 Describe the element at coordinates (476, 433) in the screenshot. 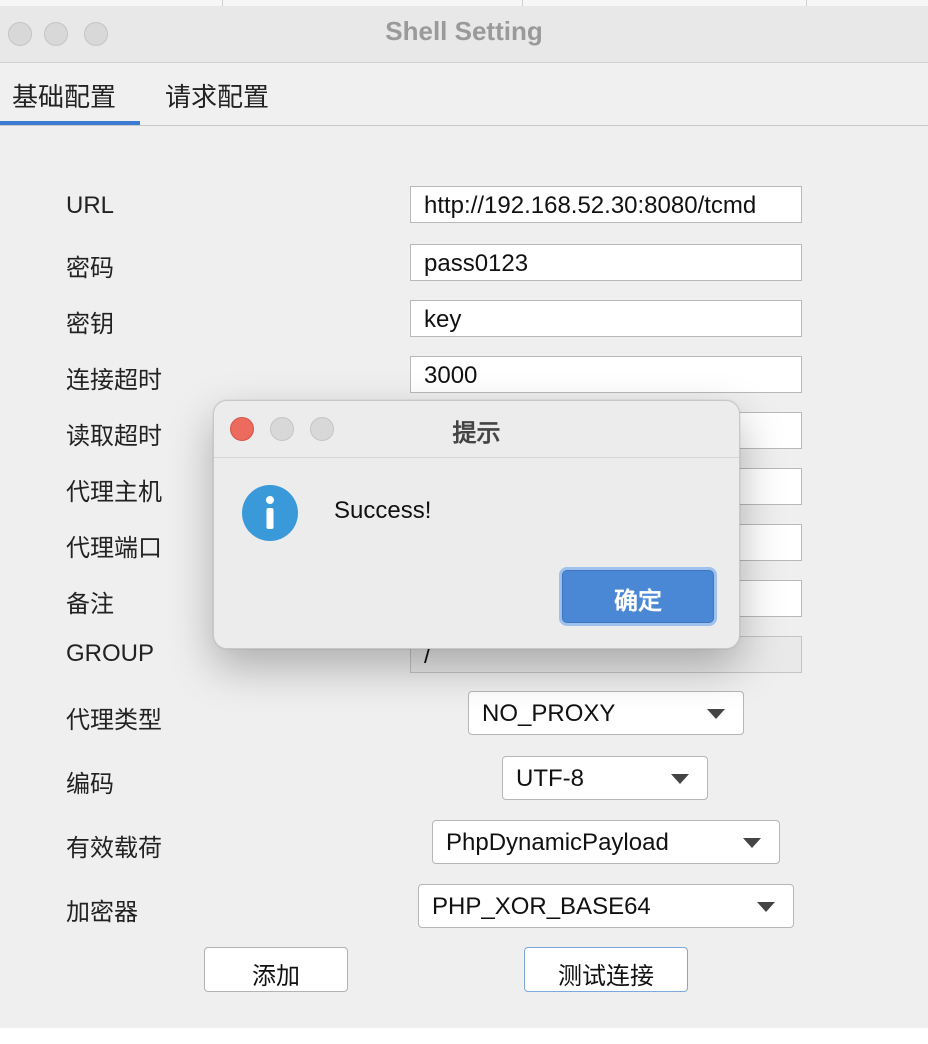

I see `dialog-title: 提示` at that location.